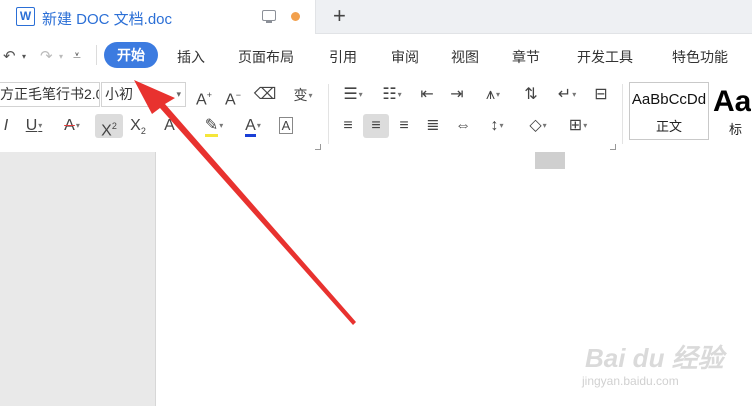  I want to click on new-tab-button: +, so click(339, 16).